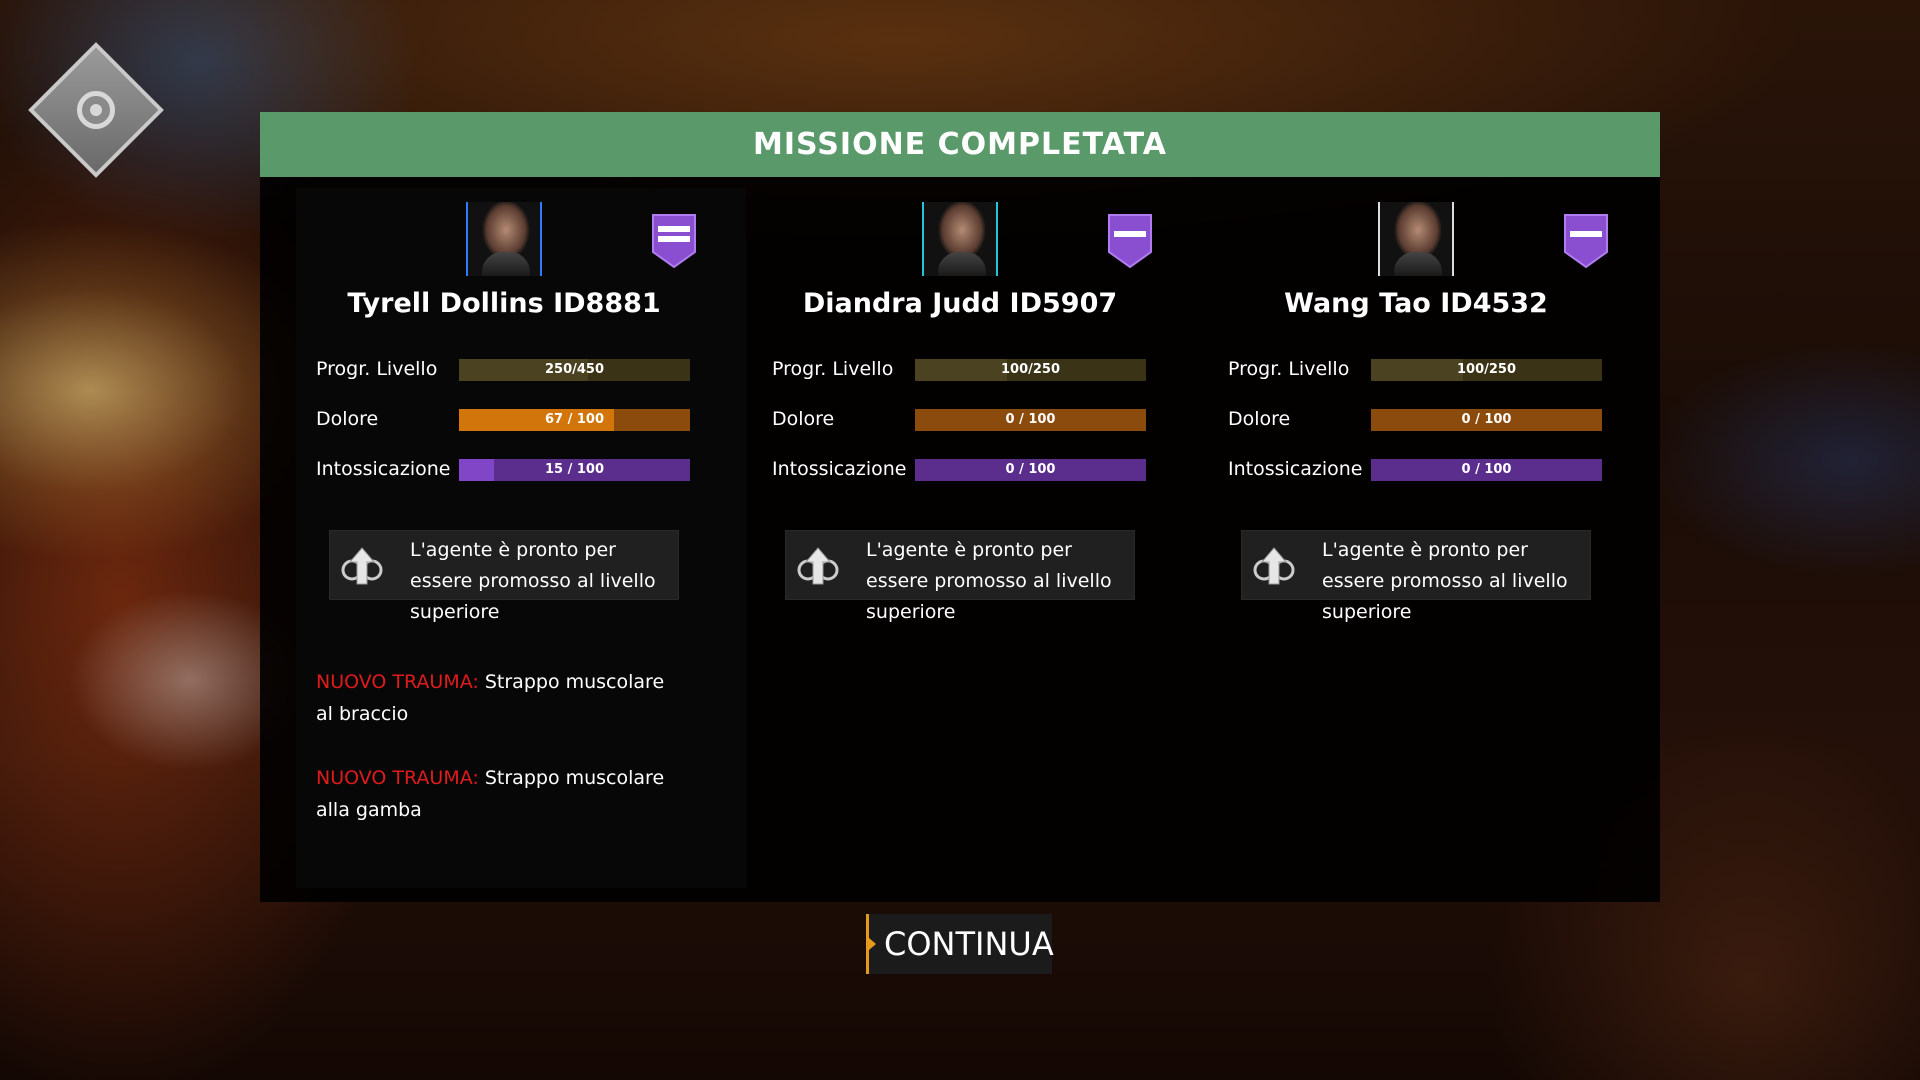 This screenshot has width=1920, height=1080. I want to click on agent-name: Wang Tao ID4532, so click(1416, 303).